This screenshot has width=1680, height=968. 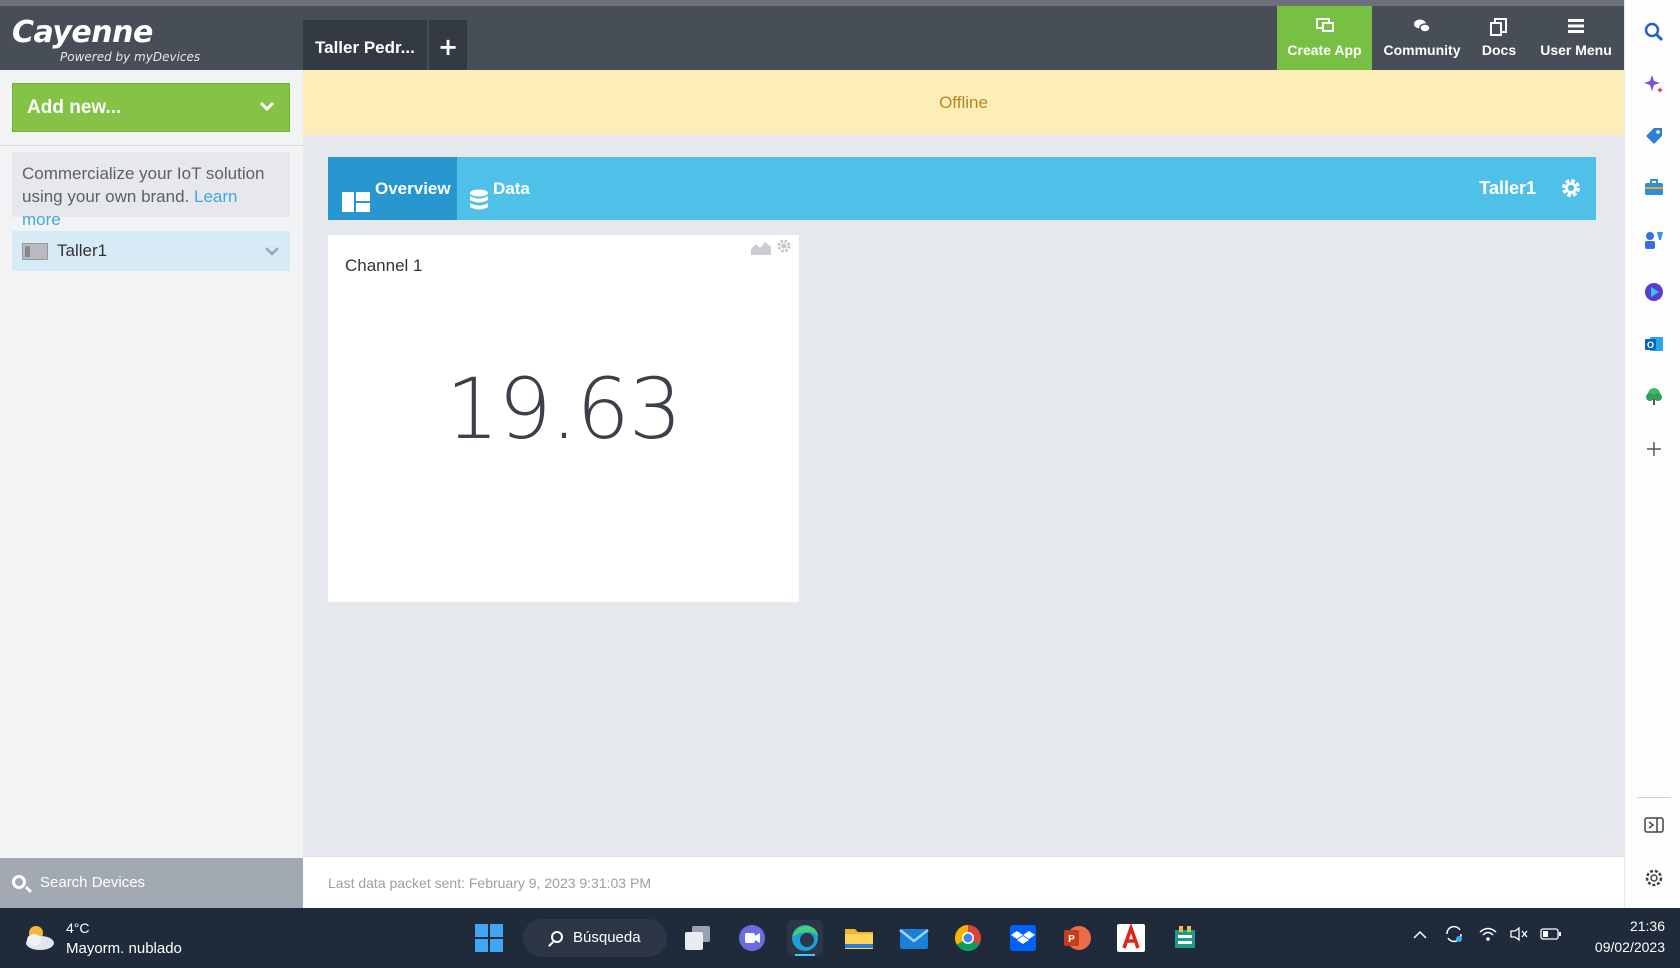 I want to click on bing-chat-icon, so click(x=1654, y=293).